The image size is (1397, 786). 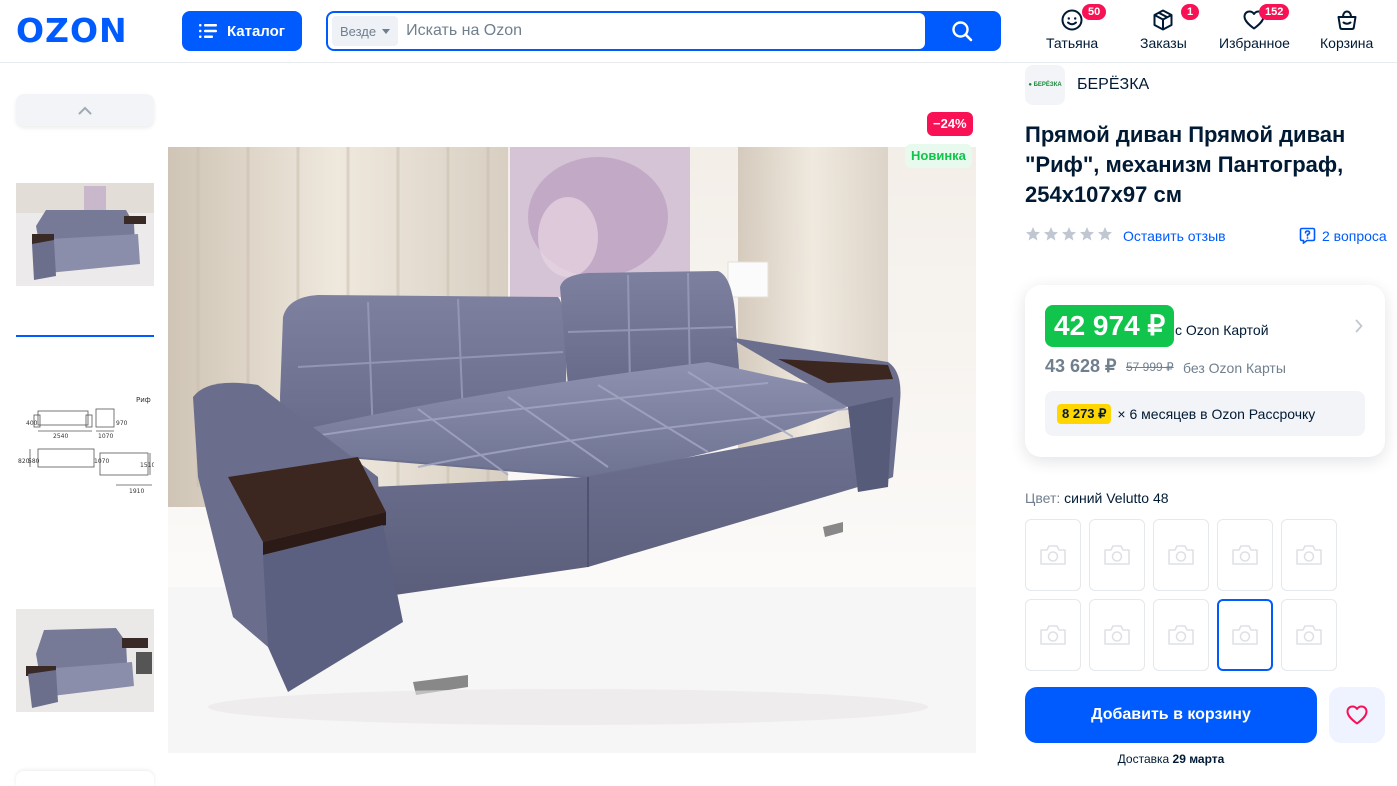 I want to click on dim-label: 580, so click(x=34, y=461).